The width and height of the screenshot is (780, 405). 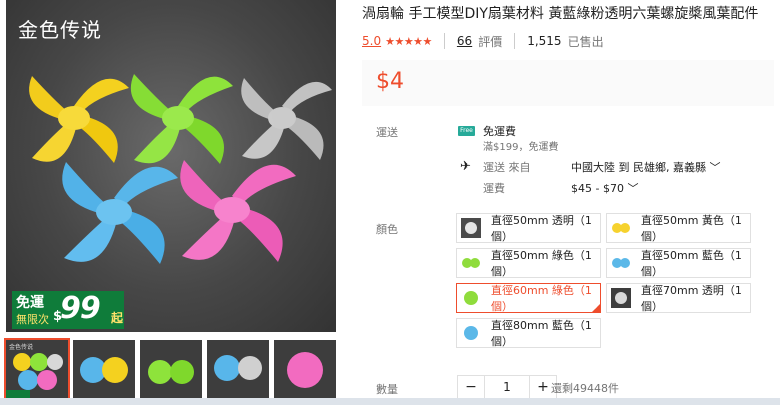 What do you see at coordinates (541, 228) in the screenshot?
I see `color-option-label: 直徑50mm 透明（1個）` at bounding box center [541, 228].